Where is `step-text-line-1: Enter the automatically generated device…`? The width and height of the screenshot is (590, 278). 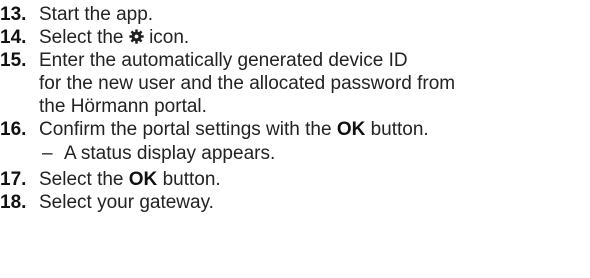
step-text-line-1: Enter the automatically generated device… is located at coordinates (223, 60).